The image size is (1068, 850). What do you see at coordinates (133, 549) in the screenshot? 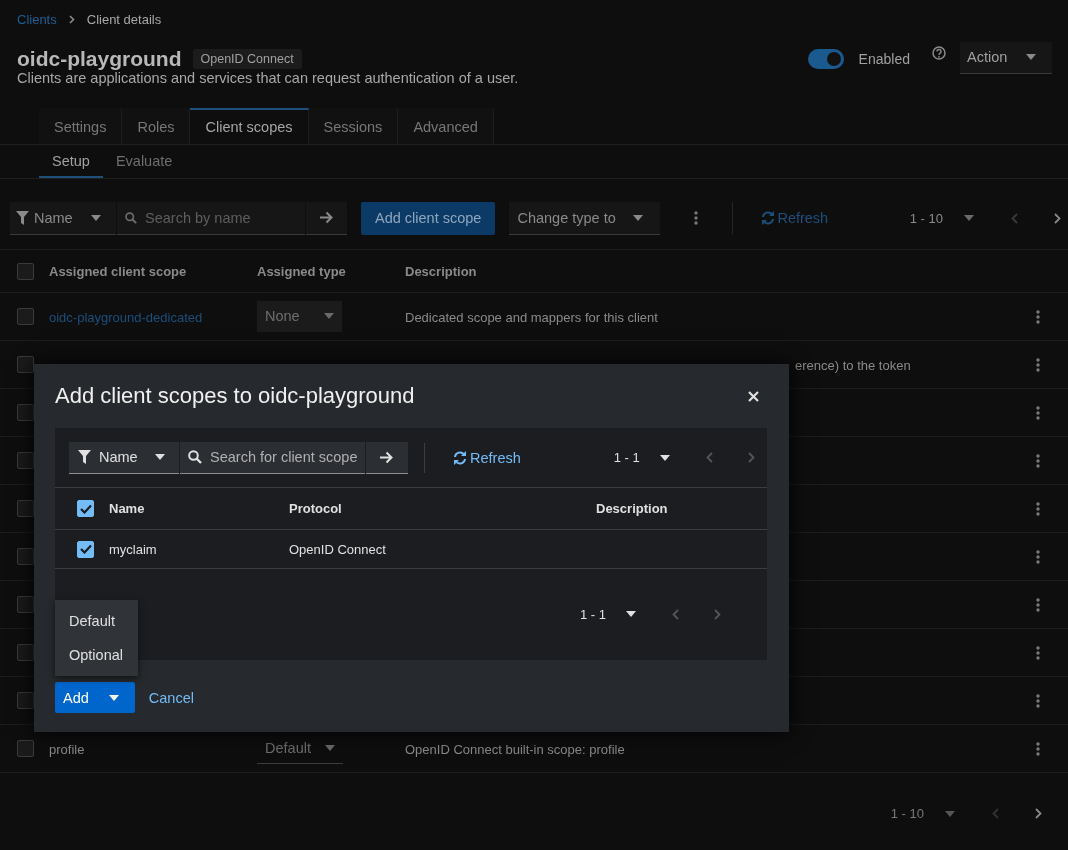
I see `table-cell-text: myclaim` at bounding box center [133, 549].